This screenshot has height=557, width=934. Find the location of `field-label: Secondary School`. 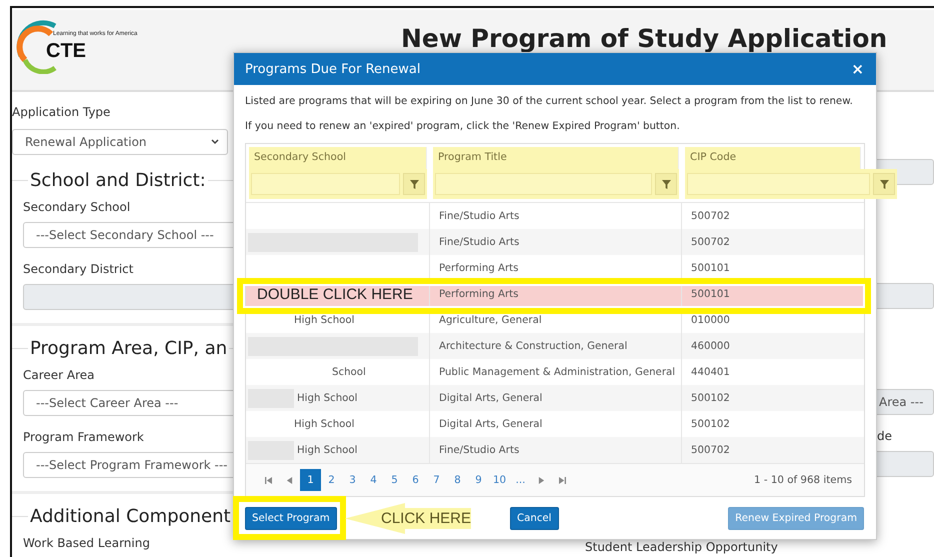

field-label: Secondary School is located at coordinates (76, 207).